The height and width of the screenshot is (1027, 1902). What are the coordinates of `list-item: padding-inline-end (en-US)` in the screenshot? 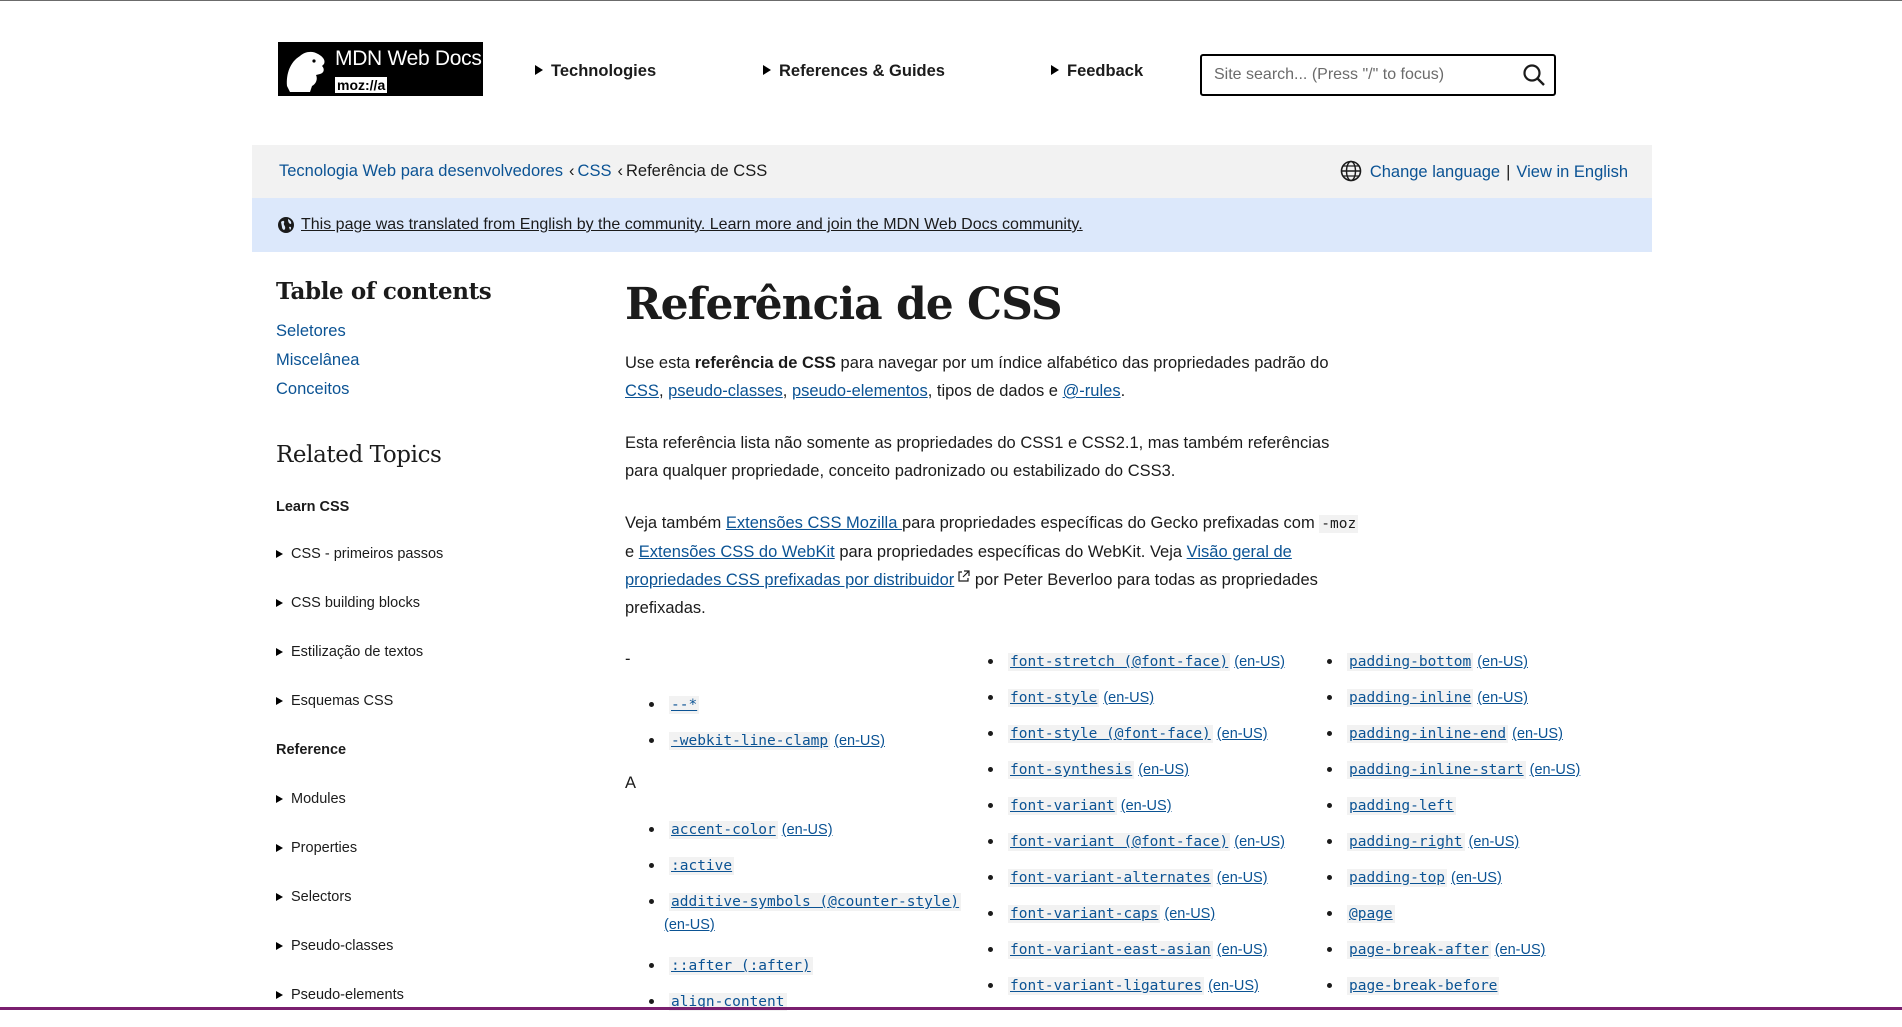 It's located at (1451, 741).